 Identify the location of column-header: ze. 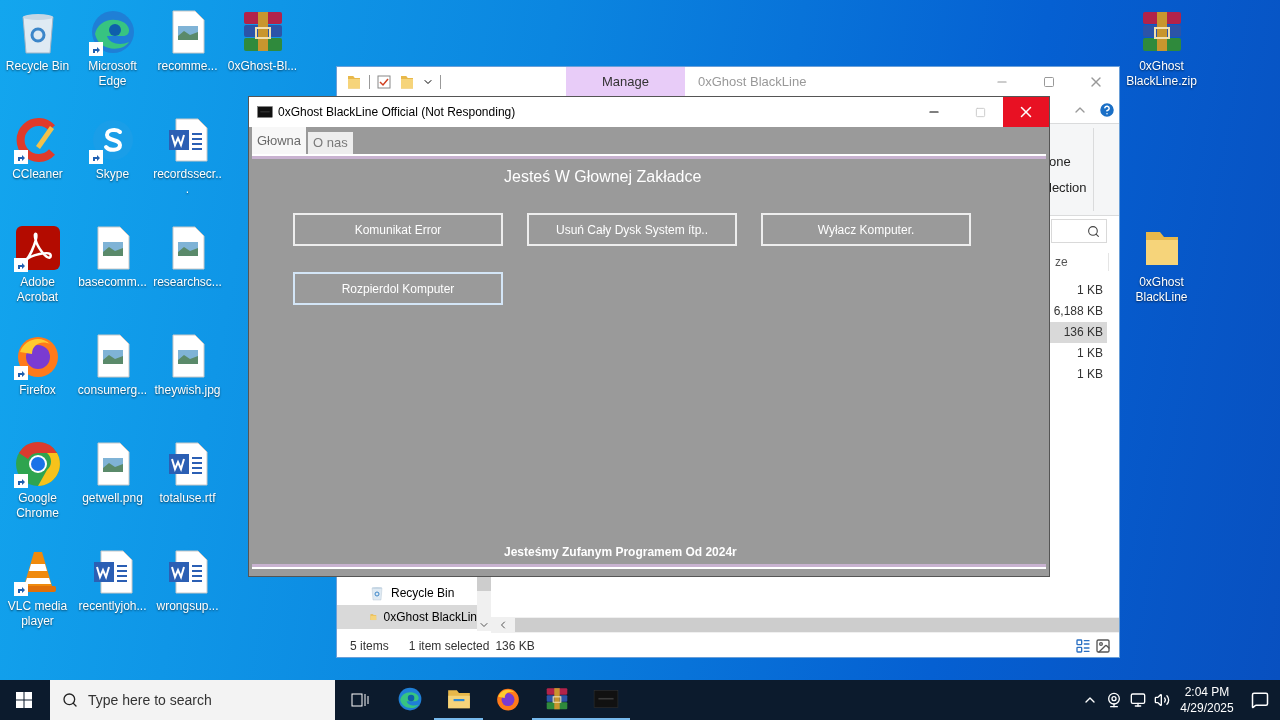
(1082, 262).